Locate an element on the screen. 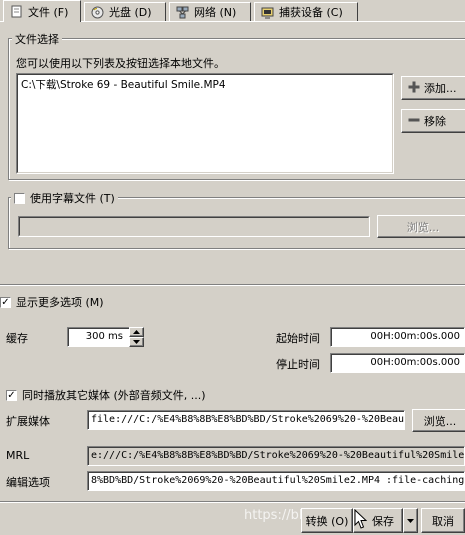 This screenshot has width=465, height=535. tab-network: 网络 (N) is located at coordinates (210, 11).